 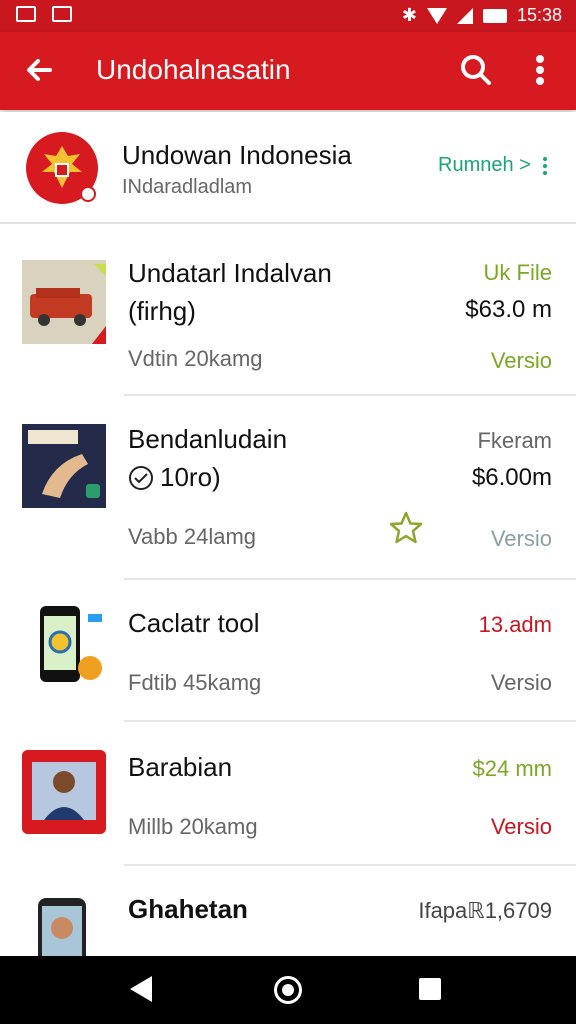 I want to click on more-options-icon, so click(x=540, y=70).